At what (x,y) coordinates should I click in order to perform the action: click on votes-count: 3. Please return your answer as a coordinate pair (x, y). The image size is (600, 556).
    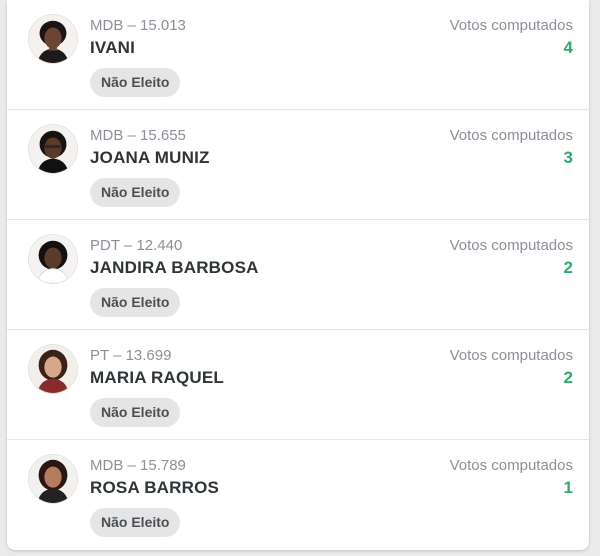
    Looking at the image, I should click on (568, 157).